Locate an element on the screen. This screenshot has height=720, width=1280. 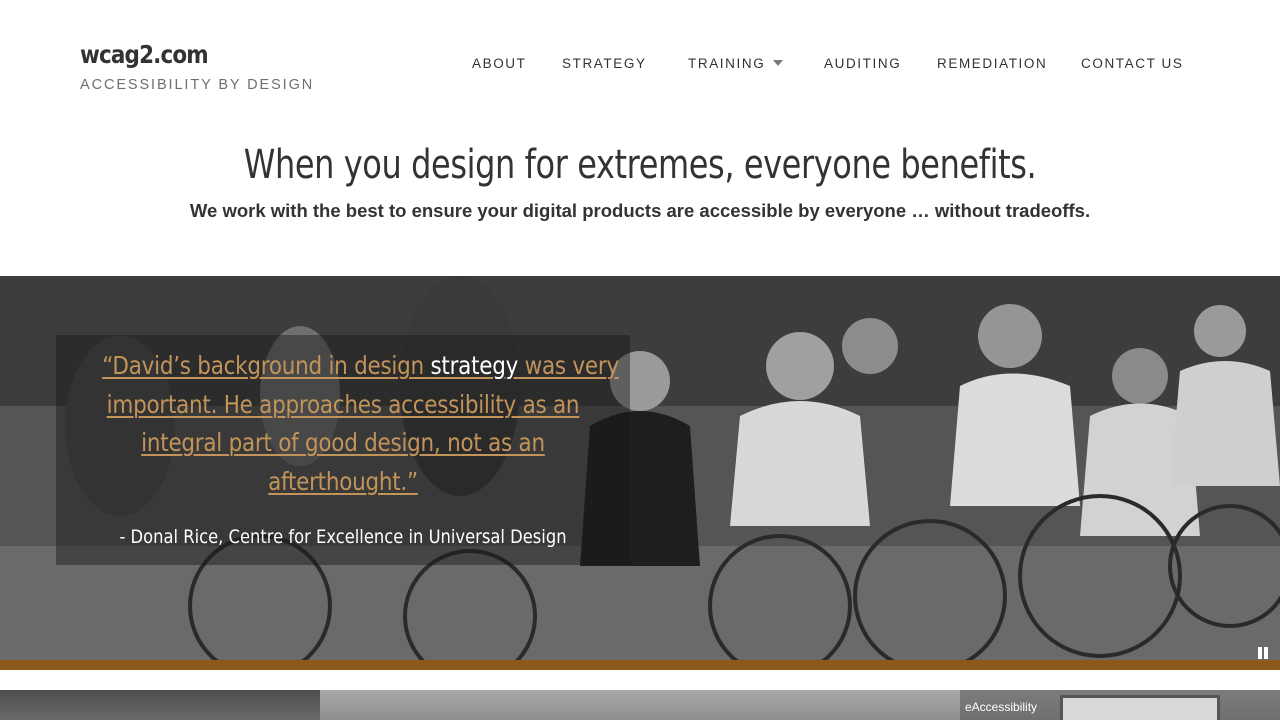
quote-line: integral part of good design, not as an is located at coordinates (343, 443).